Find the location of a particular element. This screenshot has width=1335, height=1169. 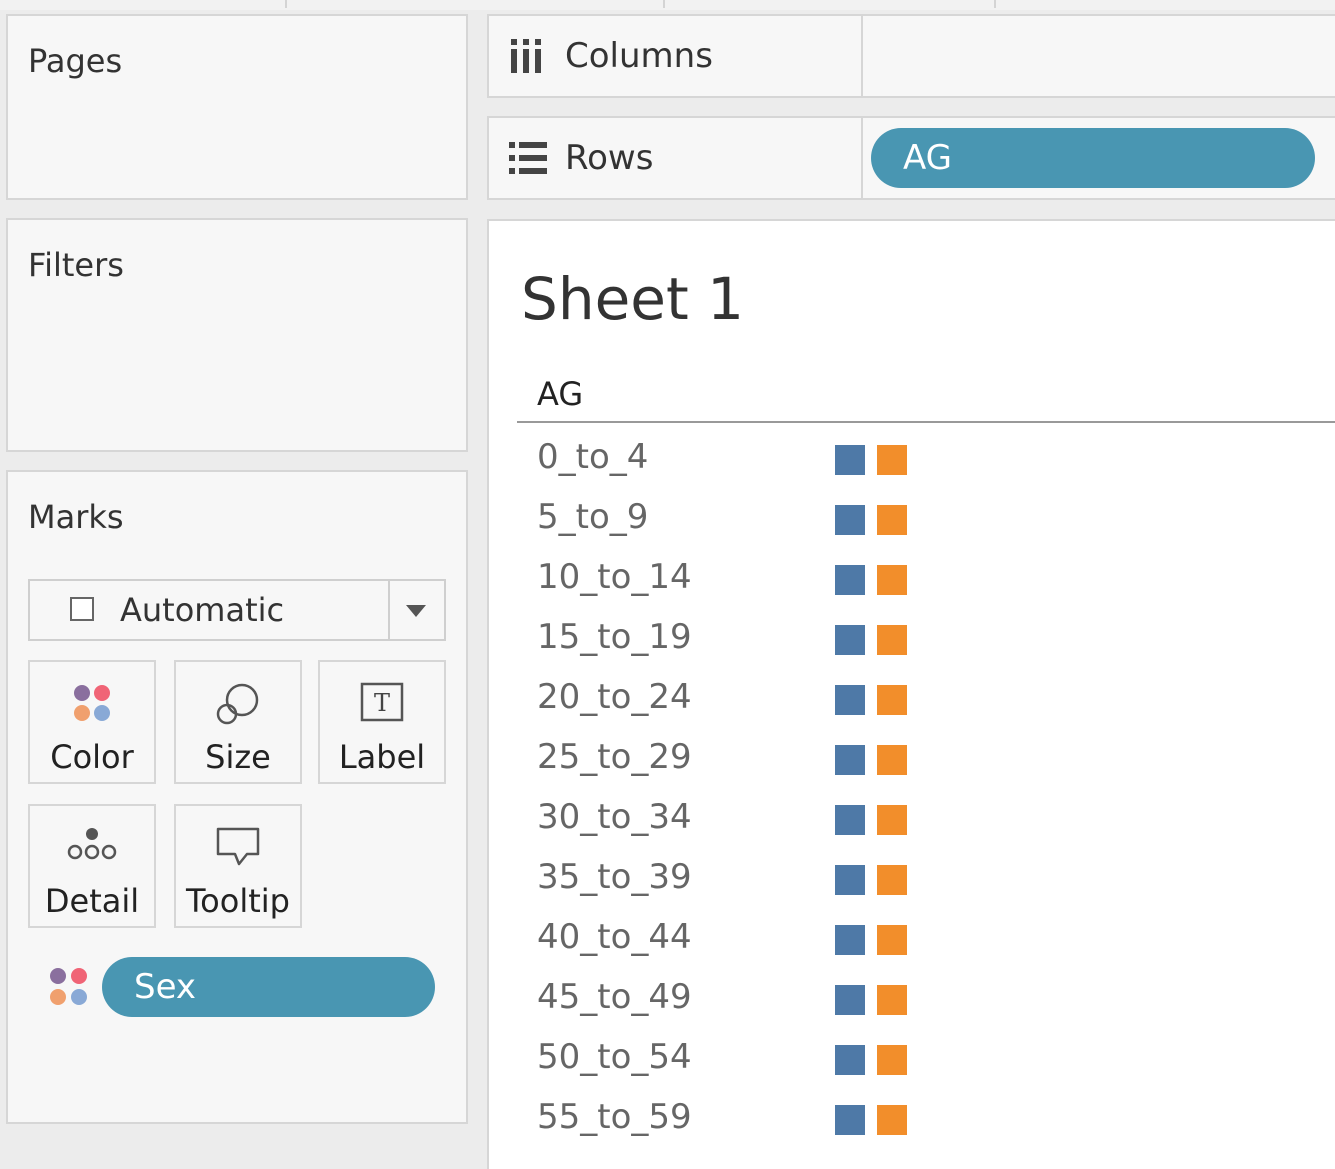

mark-type-dropdown: Automatic is located at coordinates (237, 610).